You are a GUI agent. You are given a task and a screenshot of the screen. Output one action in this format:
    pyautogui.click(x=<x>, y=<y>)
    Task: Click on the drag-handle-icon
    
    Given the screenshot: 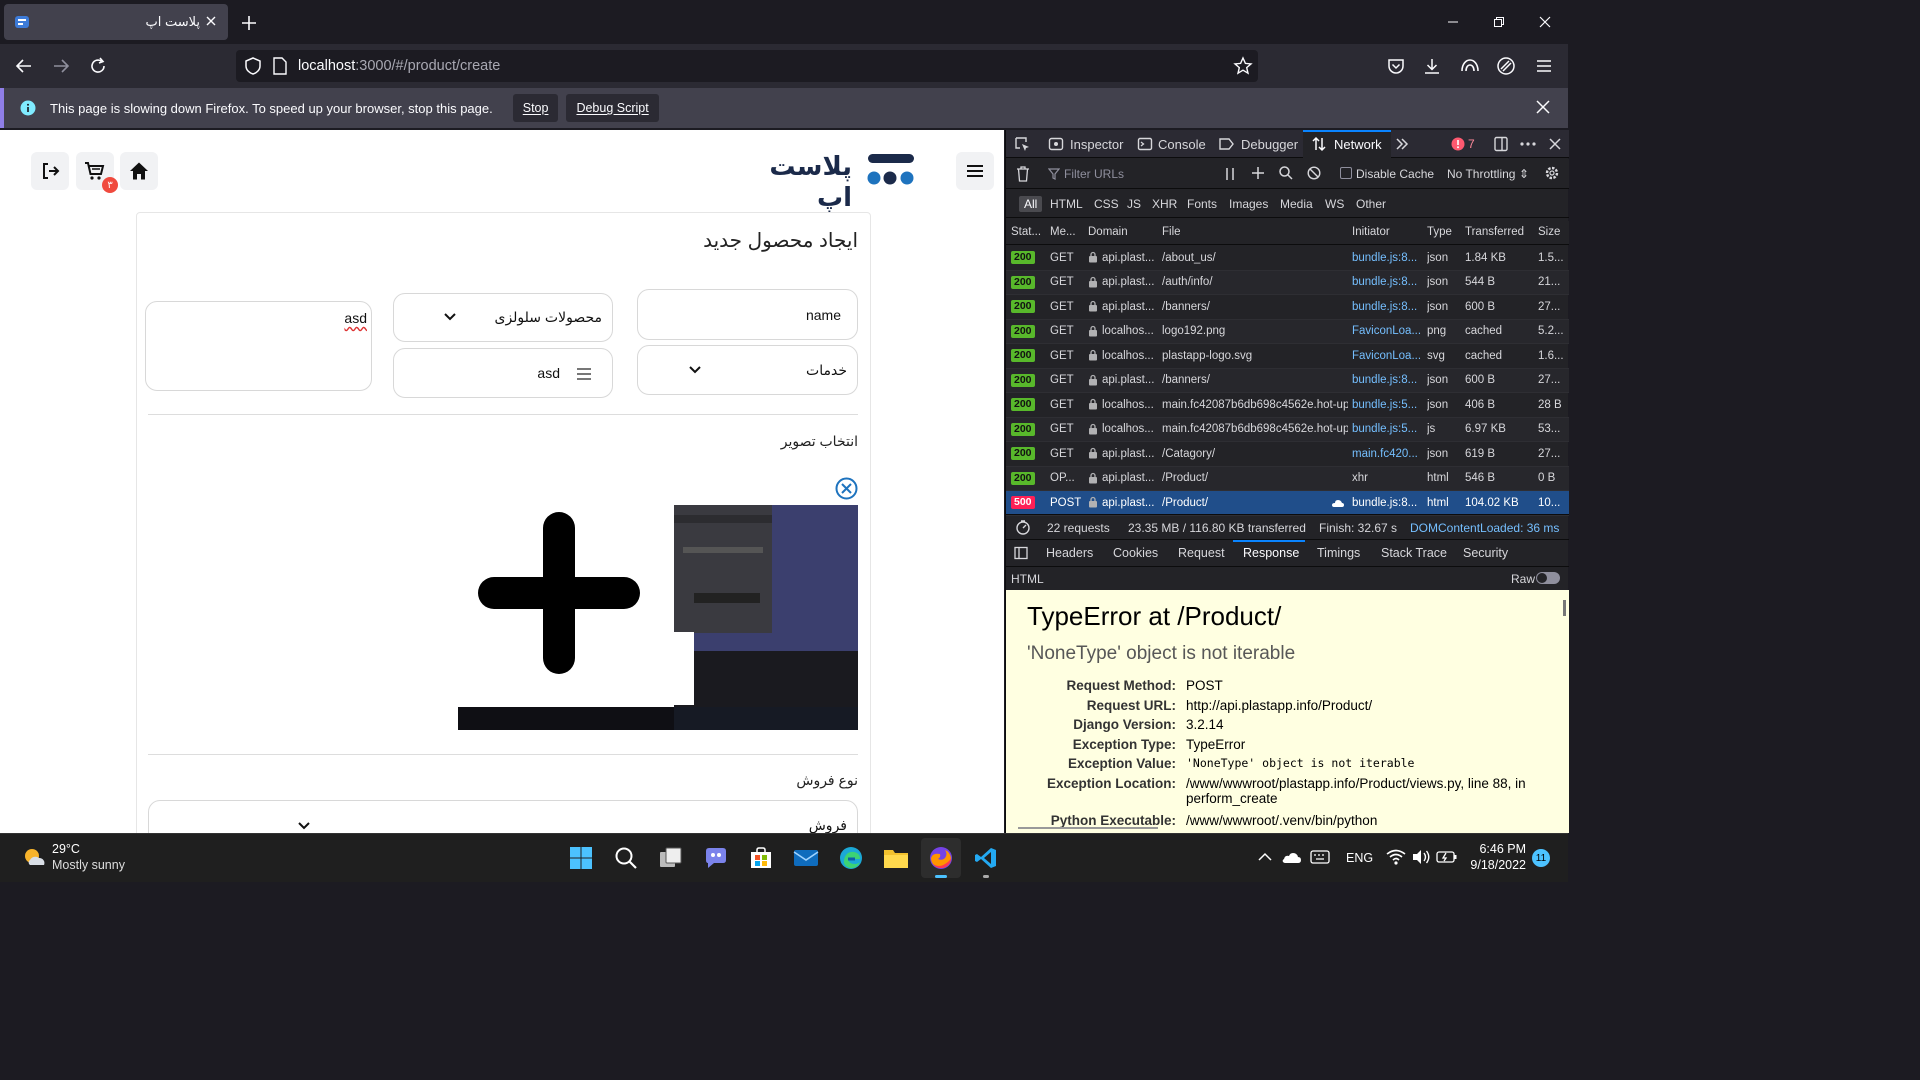 What is the action you would take?
    pyautogui.click(x=584, y=374)
    